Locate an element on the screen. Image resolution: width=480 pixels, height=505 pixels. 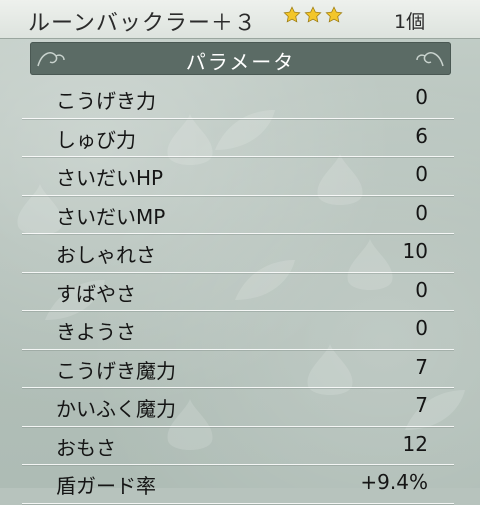
item-header: ルーンバックラー＋３ 1個 is located at coordinates (240, 19).